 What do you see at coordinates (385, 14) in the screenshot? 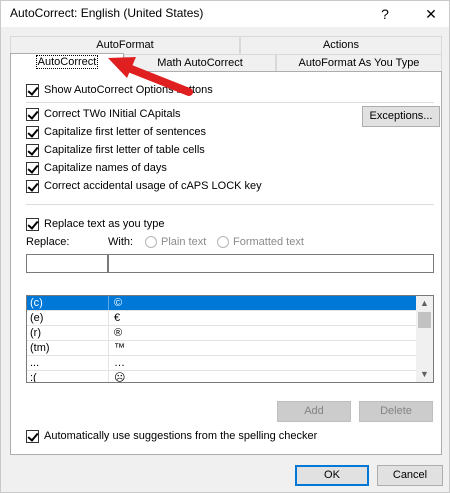
I see `help-button: ?` at bounding box center [385, 14].